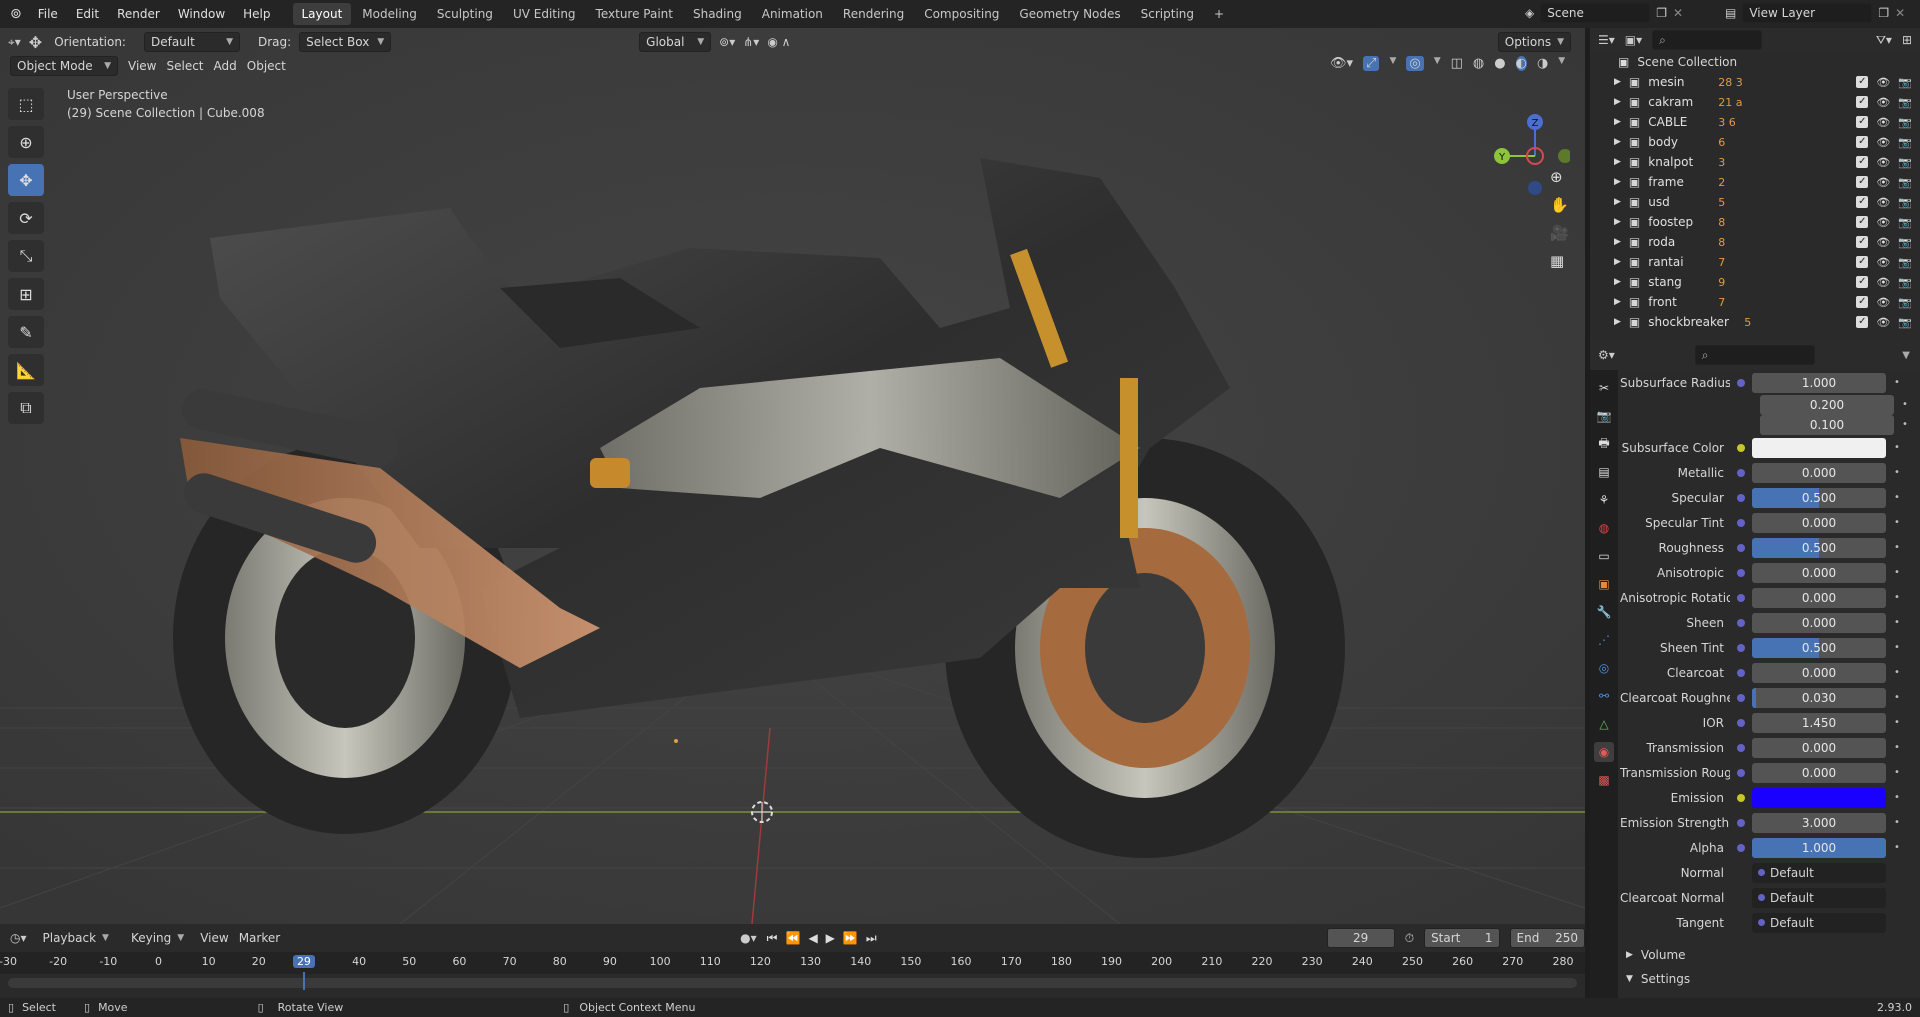  I want to click on proportional-edit-icon: ◉ ∧, so click(778, 42).